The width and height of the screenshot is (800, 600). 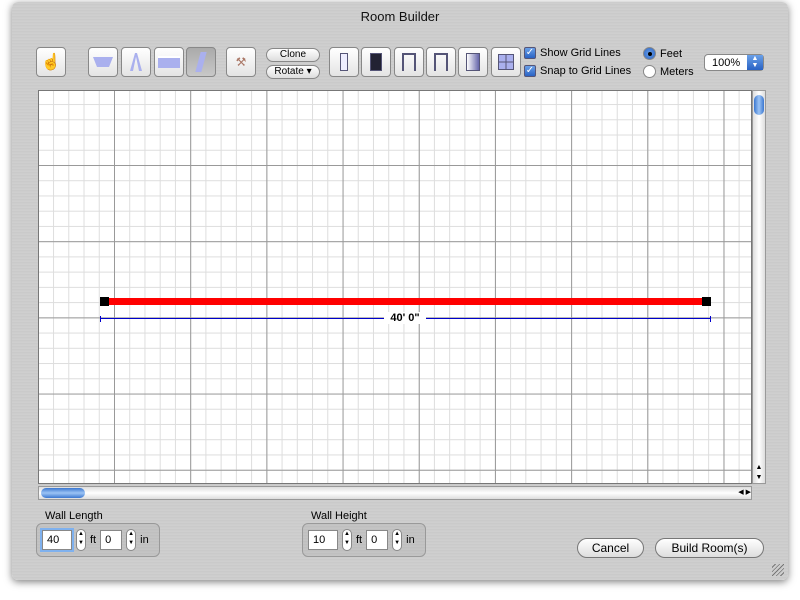 I want to click on snap-grid-label: Snap to Grid Lines, so click(x=586, y=71).